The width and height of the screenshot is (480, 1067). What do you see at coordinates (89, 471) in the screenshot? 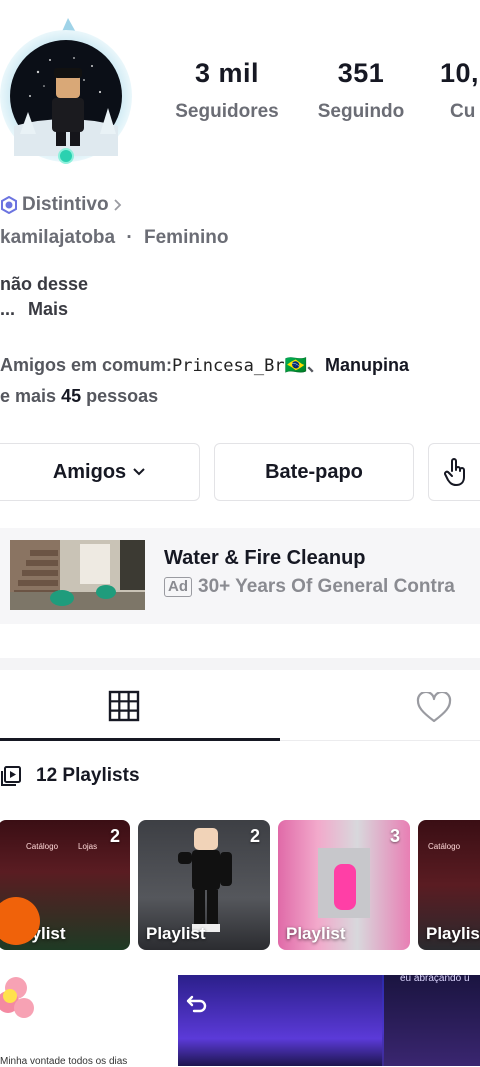
I see `friends-button-label: Amigos` at bounding box center [89, 471].